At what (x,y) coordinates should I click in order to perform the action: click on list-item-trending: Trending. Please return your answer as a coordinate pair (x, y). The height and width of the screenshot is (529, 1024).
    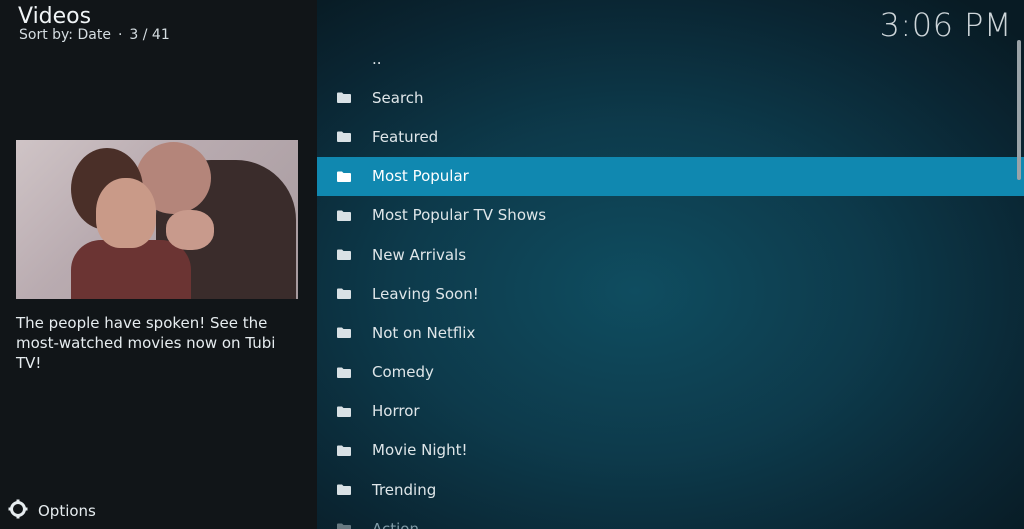
    Looking at the image, I should click on (670, 489).